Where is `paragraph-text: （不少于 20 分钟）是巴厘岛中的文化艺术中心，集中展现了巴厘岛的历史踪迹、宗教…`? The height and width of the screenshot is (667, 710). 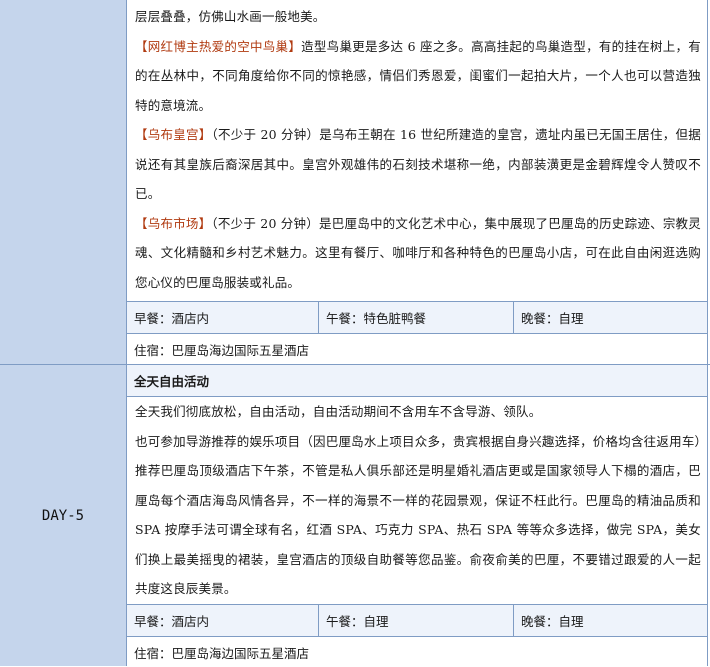 paragraph-text: （不少于 20 分钟）是巴厘岛中的文化艺术中心，集中展现了巴厘岛的历史踪迹、宗教… is located at coordinates (418, 252).